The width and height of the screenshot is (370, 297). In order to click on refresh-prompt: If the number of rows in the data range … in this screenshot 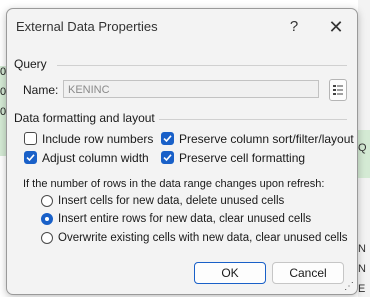, I will do `click(174, 184)`.